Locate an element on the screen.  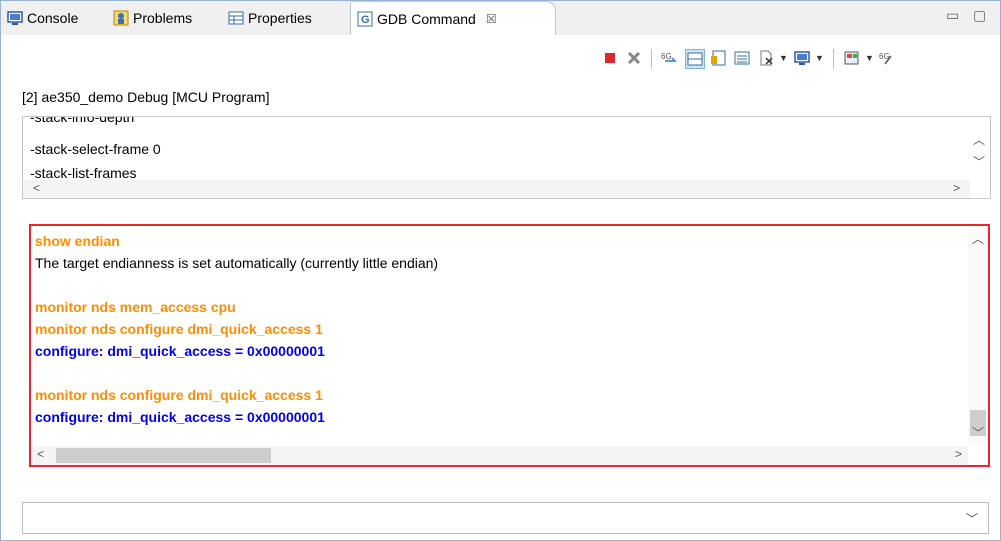
list-view-icon is located at coordinates (742, 58).